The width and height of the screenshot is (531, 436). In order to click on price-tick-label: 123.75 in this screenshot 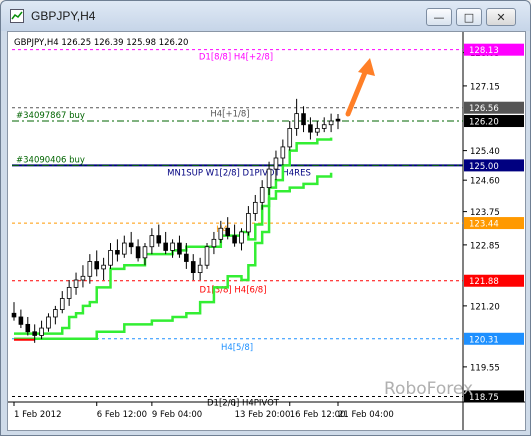, I will do `click(485, 213)`.